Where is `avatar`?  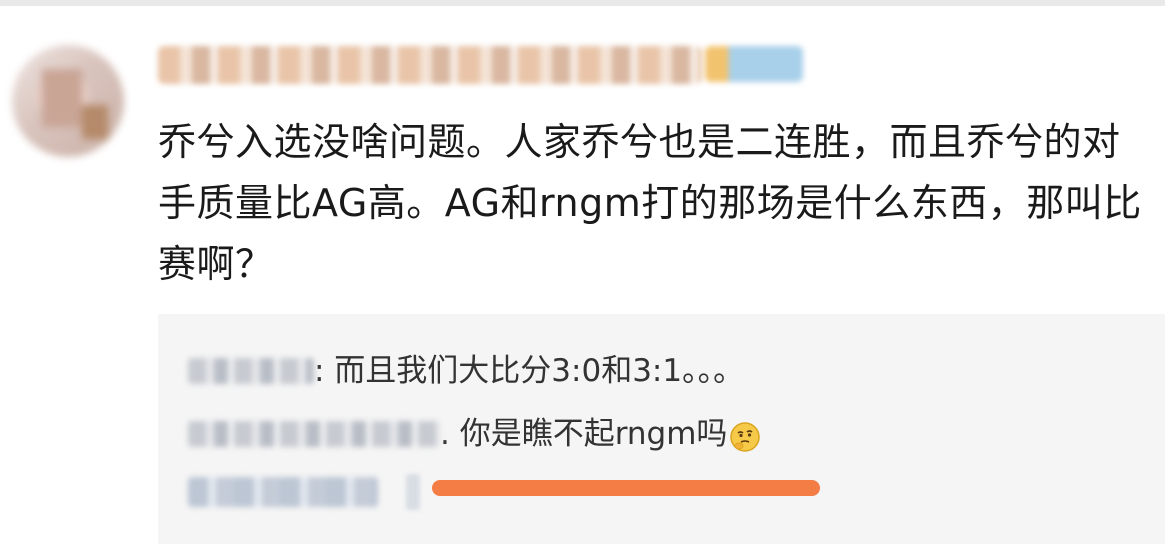
avatar is located at coordinates (68, 101).